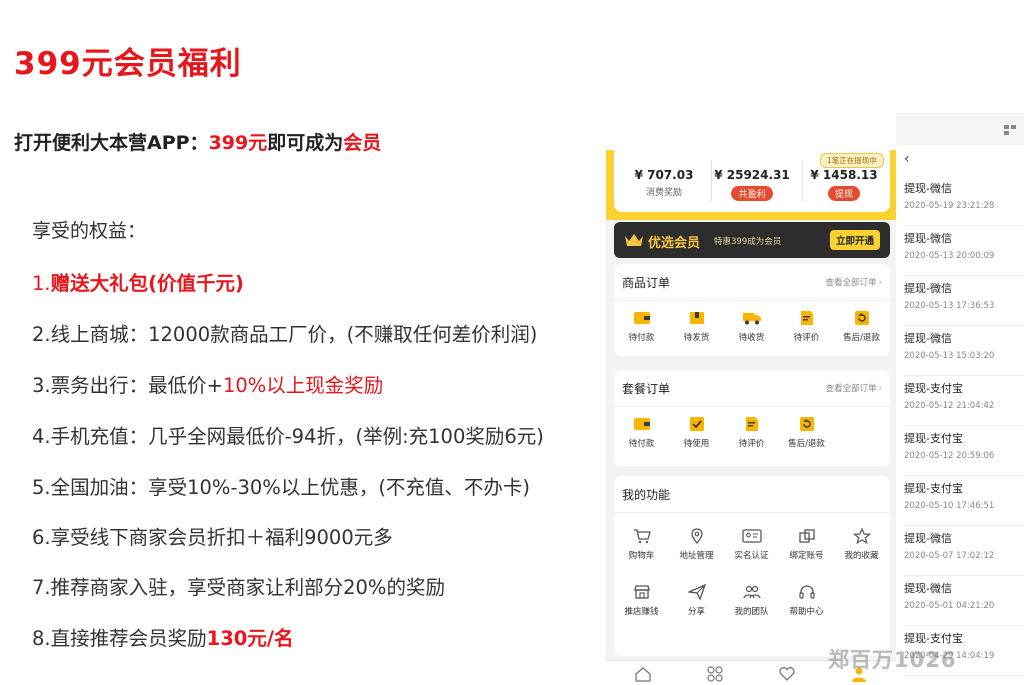 The image size is (1024, 685). What do you see at coordinates (751, 424) in the screenshot?
I see `review-icon` at bounding box center [751, 424].